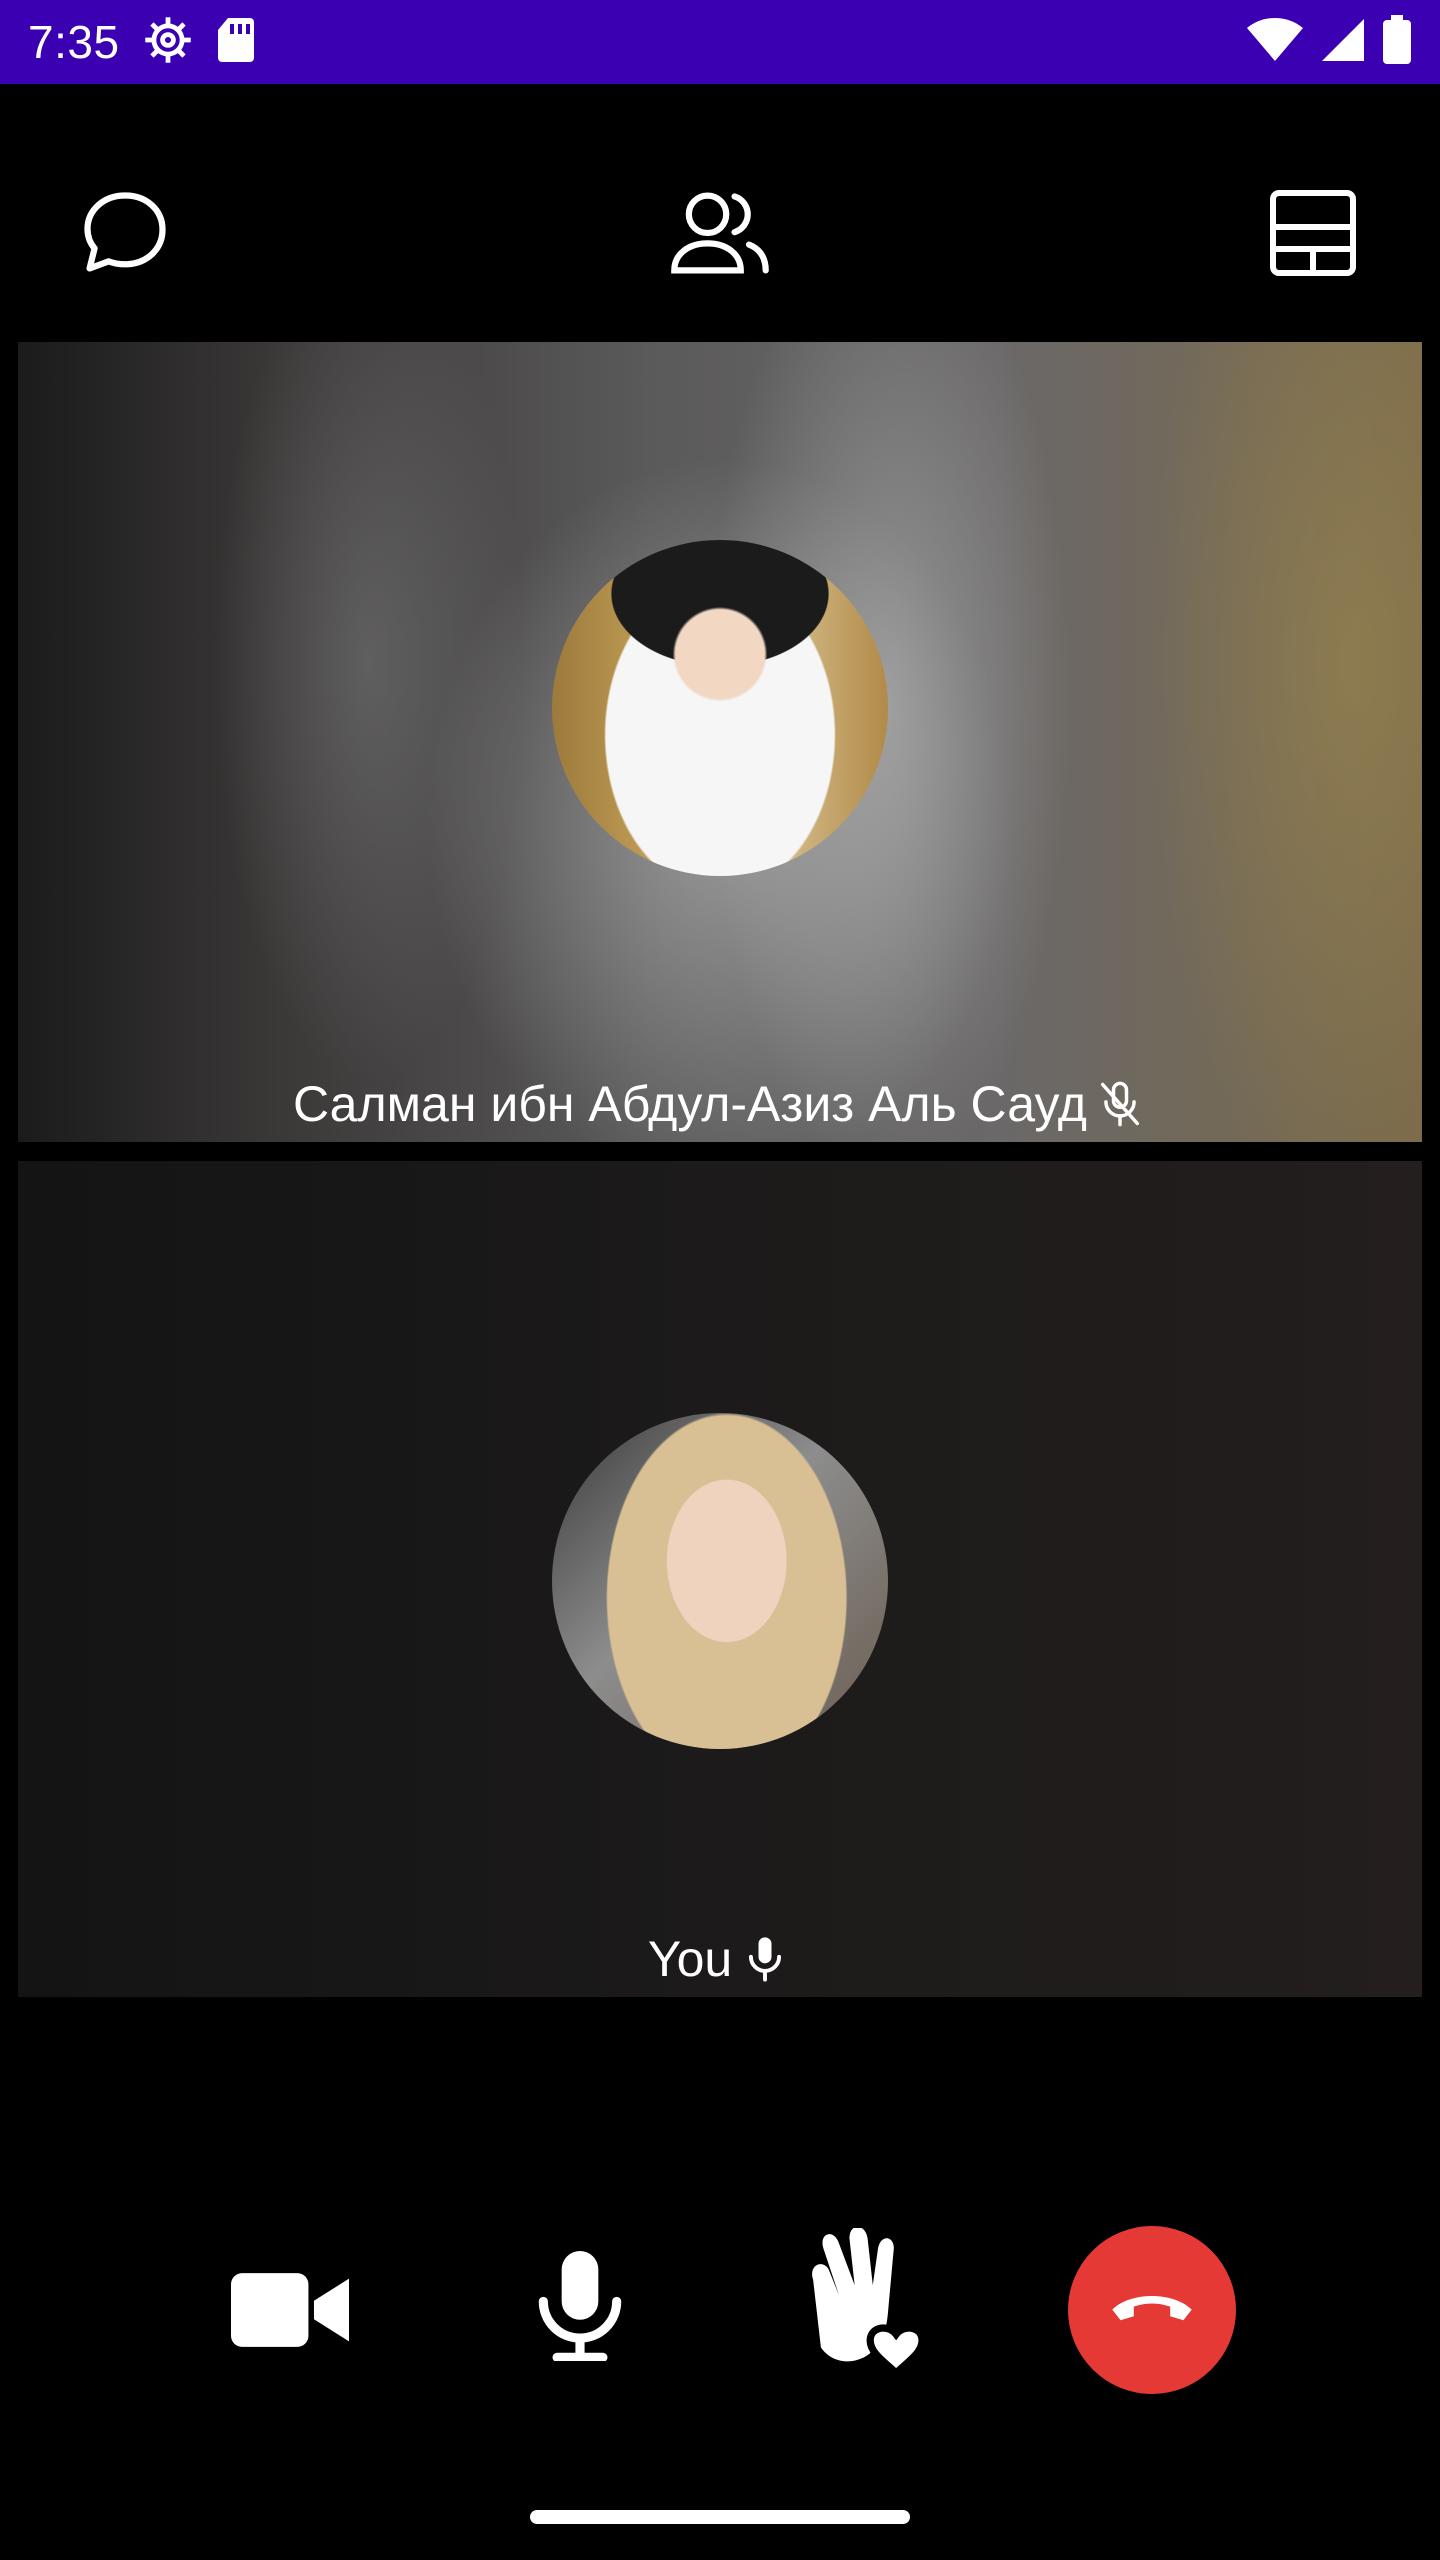 The height and width of the screenshot is (2560, 1440). I want to click on participant-avatar, so click(720, 708).